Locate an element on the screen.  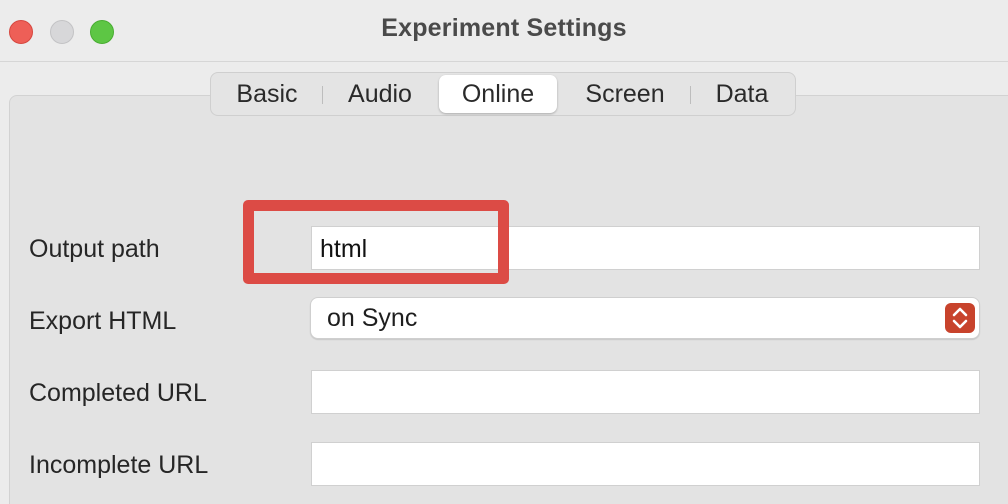
tab-screen: Screen is located at coordinates (625, 94).